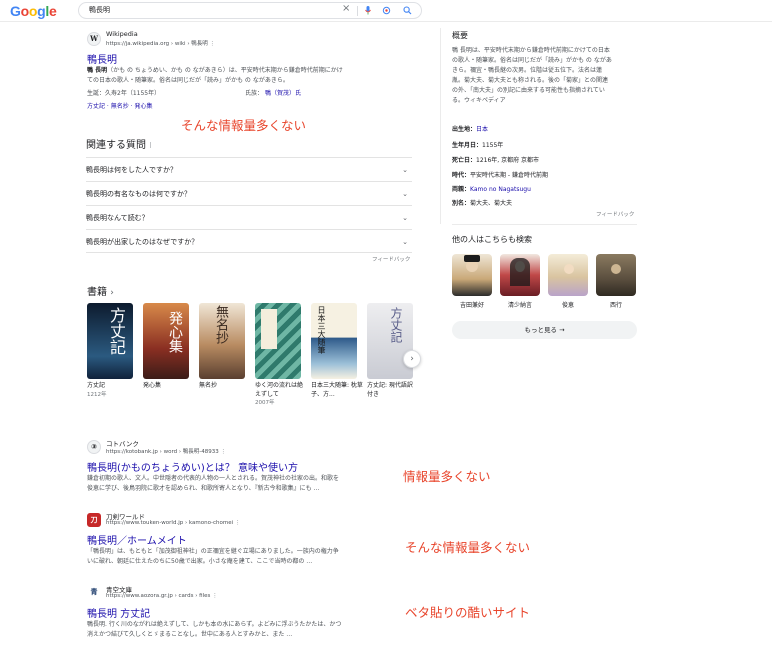  What do you see at coordinates (118, 612) in the screenshot?
I see `result-title-link: 鴨長明 方丈記` at bounding box center [118, 612].